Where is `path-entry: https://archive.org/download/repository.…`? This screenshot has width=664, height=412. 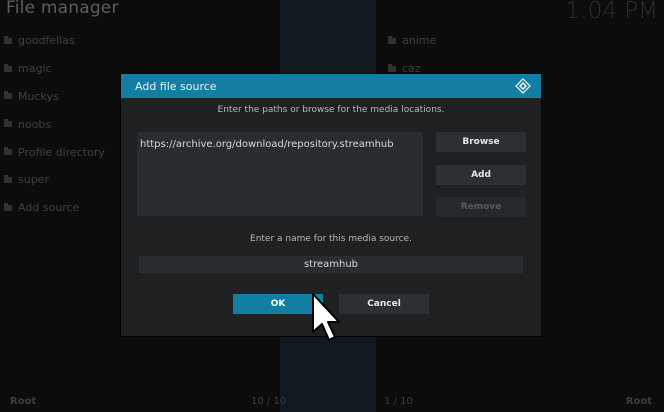
path-entry: https://archive.org/download/repository.… is located at coordinates (280, 144).